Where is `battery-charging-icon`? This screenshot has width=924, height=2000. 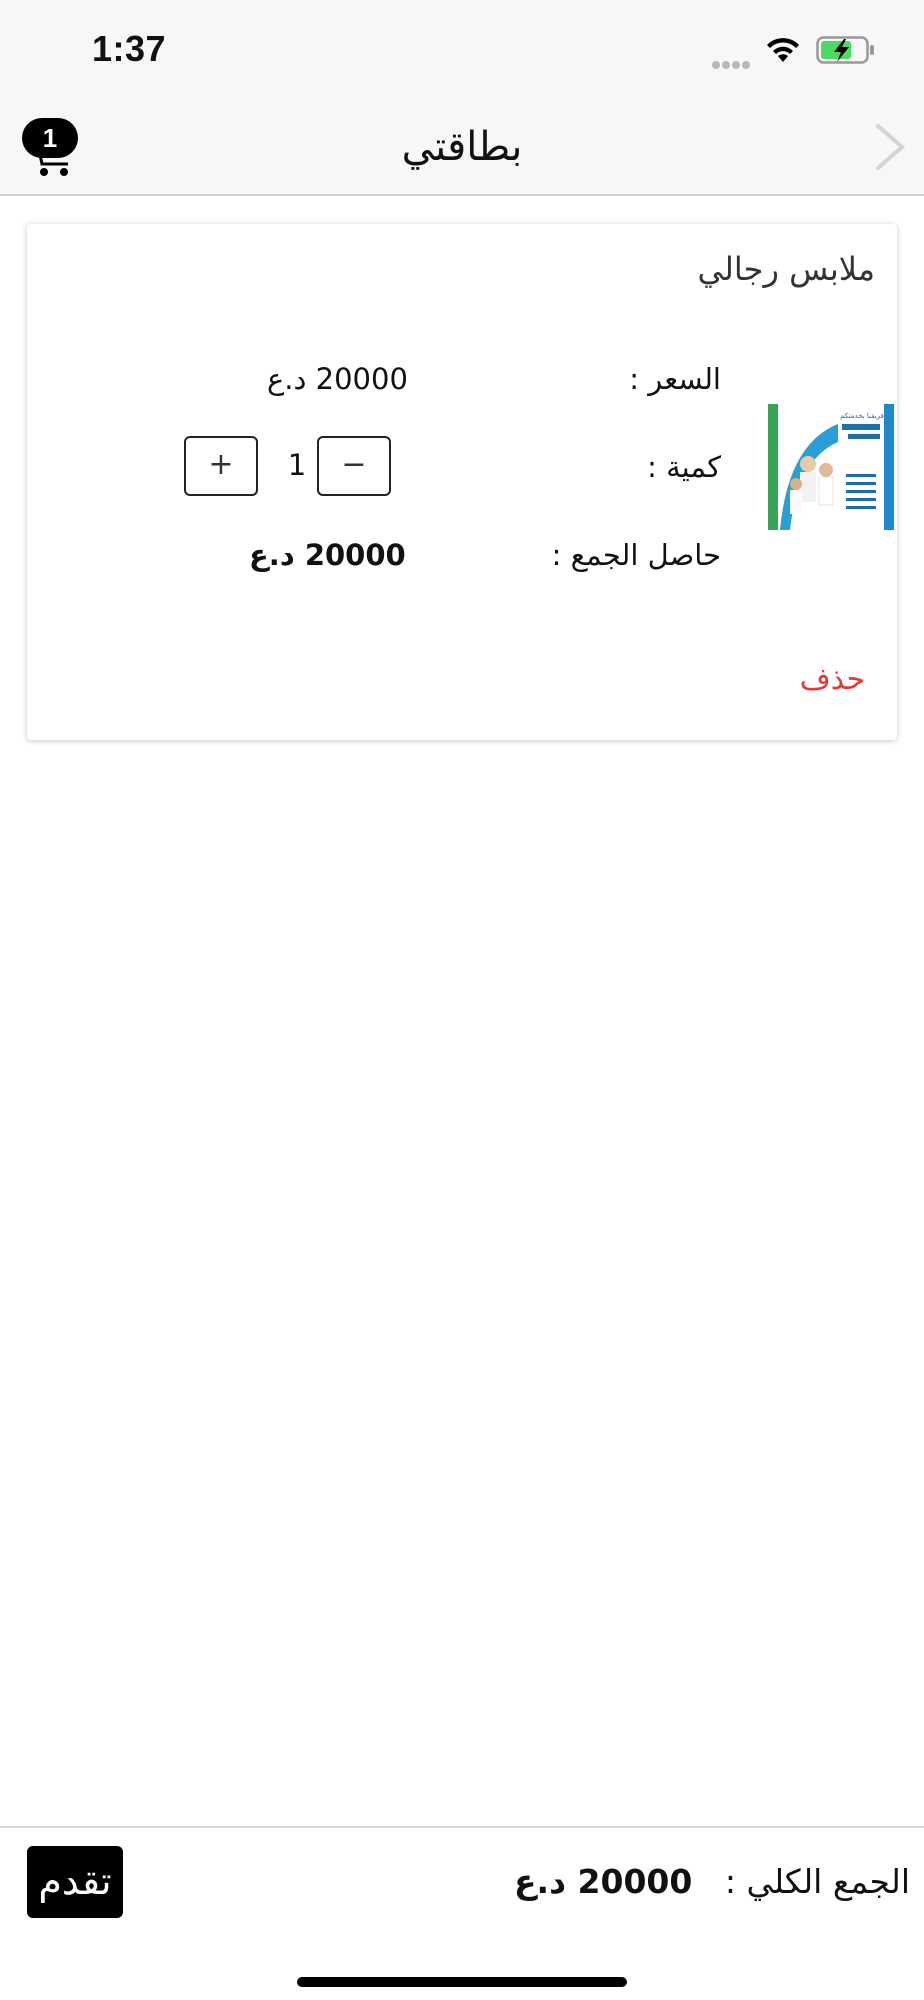 battery-charging-icon is located at coordinates (845, 50).